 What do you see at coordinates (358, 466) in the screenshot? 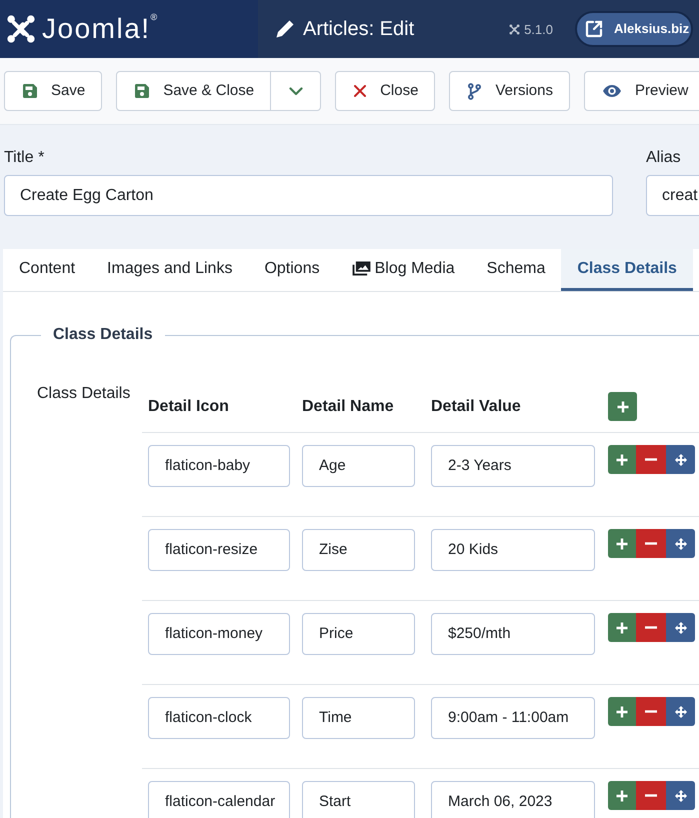
I see `input-field: Age` at bounding box center [358, 466].